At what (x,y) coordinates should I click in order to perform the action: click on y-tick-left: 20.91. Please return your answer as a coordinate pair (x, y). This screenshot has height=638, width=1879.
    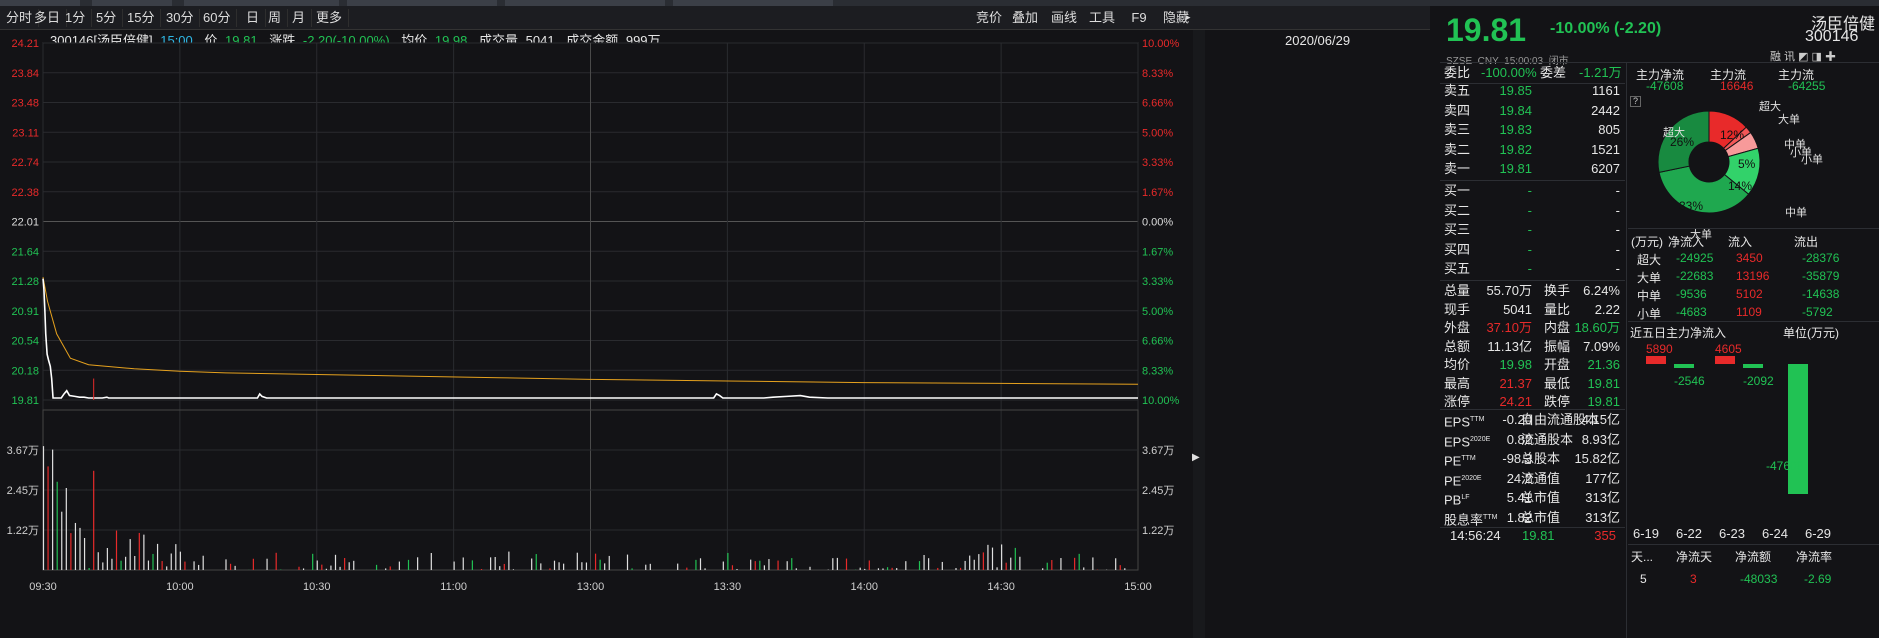
    Looking at the image, I should click on (25, 312).